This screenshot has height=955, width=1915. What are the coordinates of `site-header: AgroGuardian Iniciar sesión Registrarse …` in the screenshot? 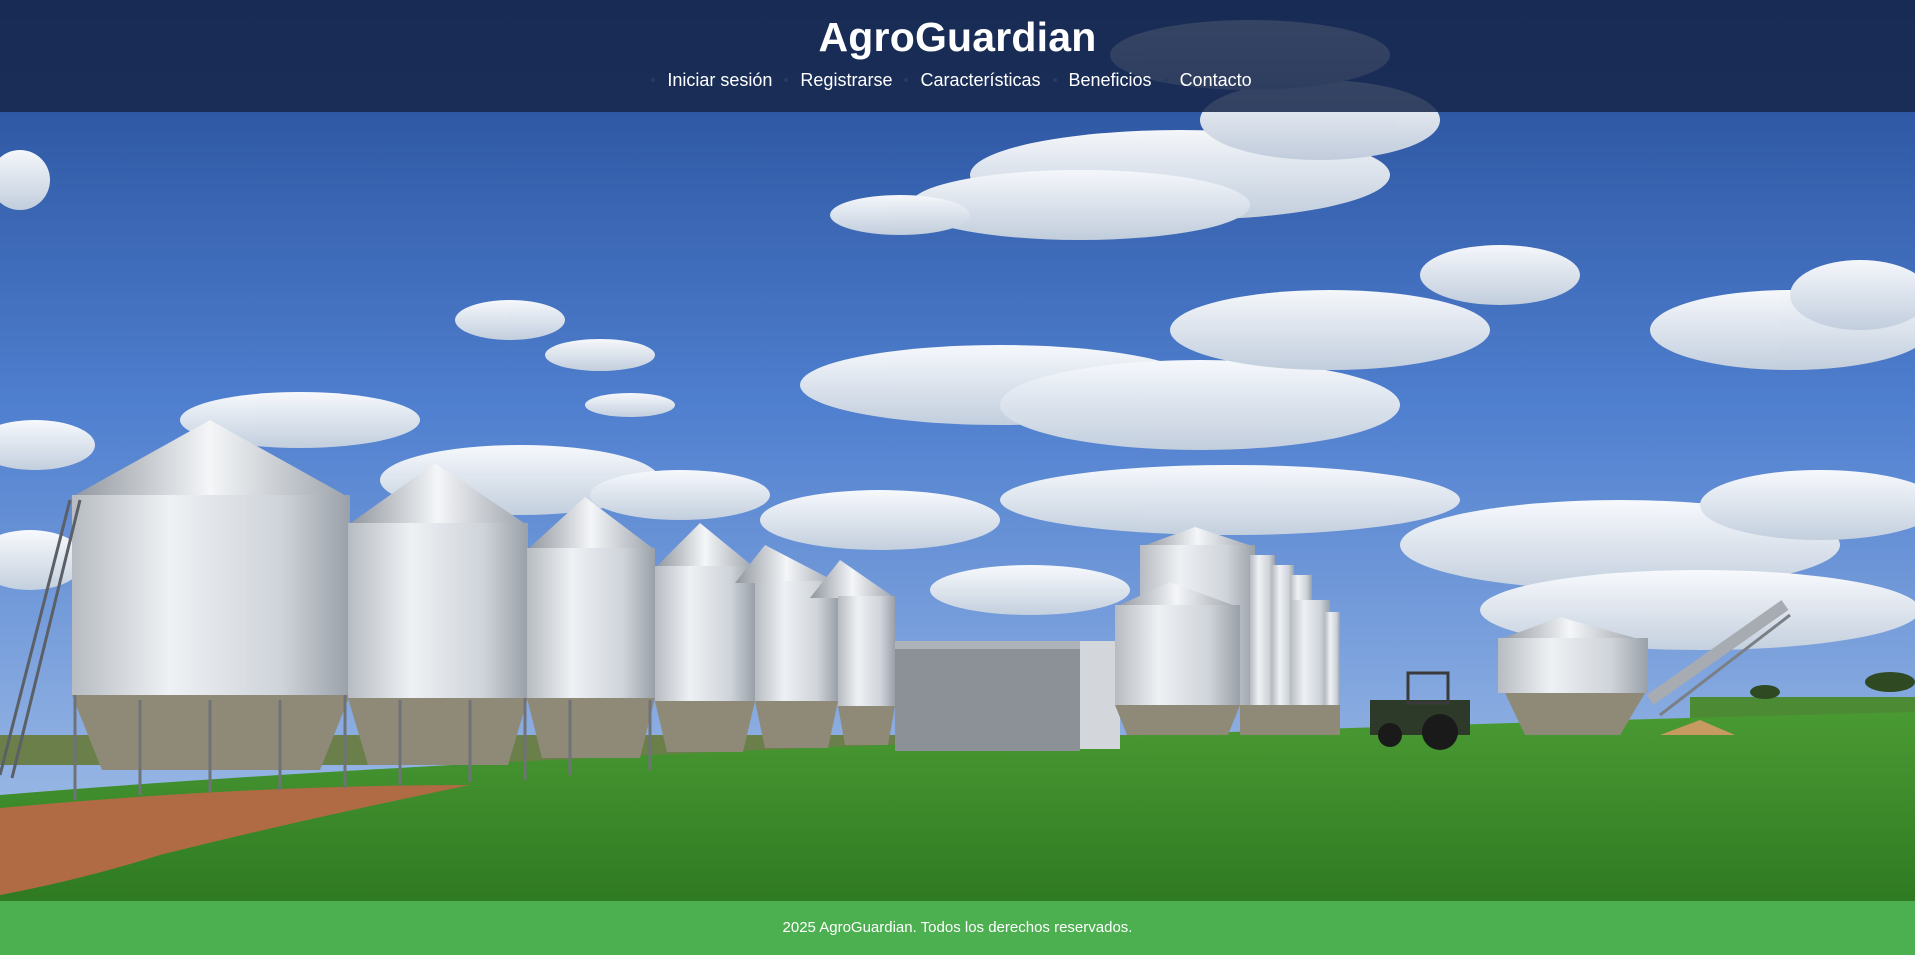 It's located at (957, 56).